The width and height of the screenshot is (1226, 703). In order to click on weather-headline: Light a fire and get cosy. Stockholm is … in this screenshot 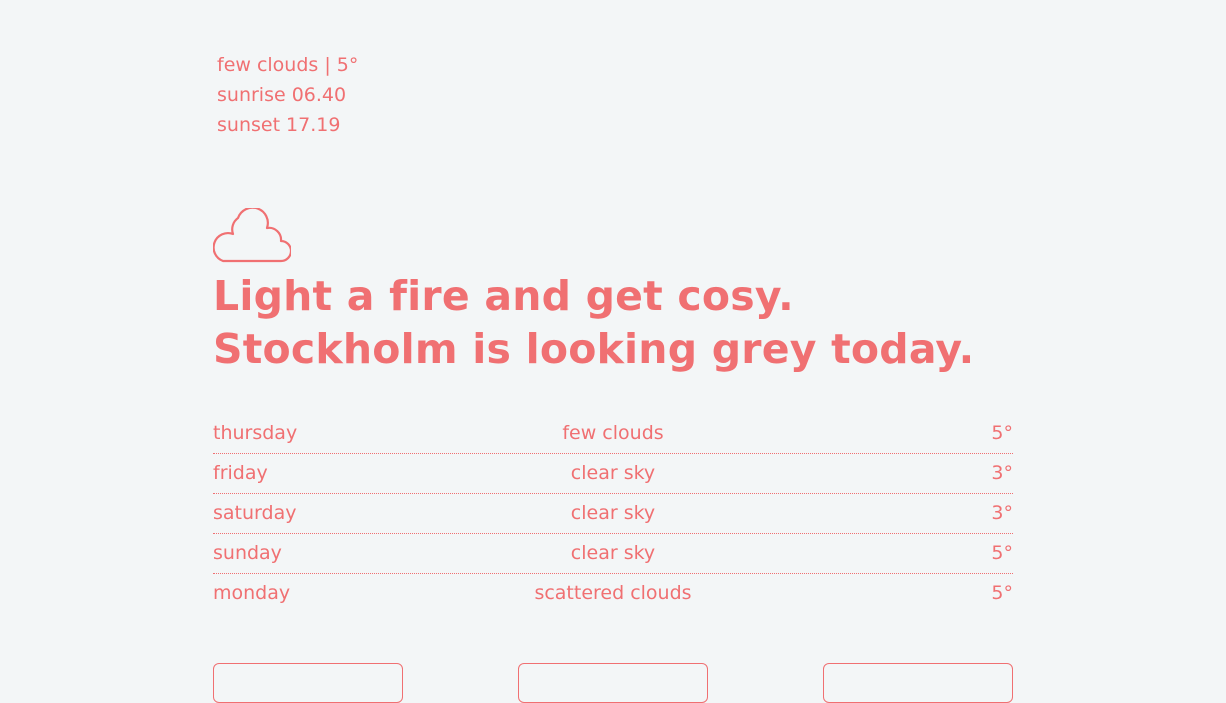, I will do `click(594, 322)`.